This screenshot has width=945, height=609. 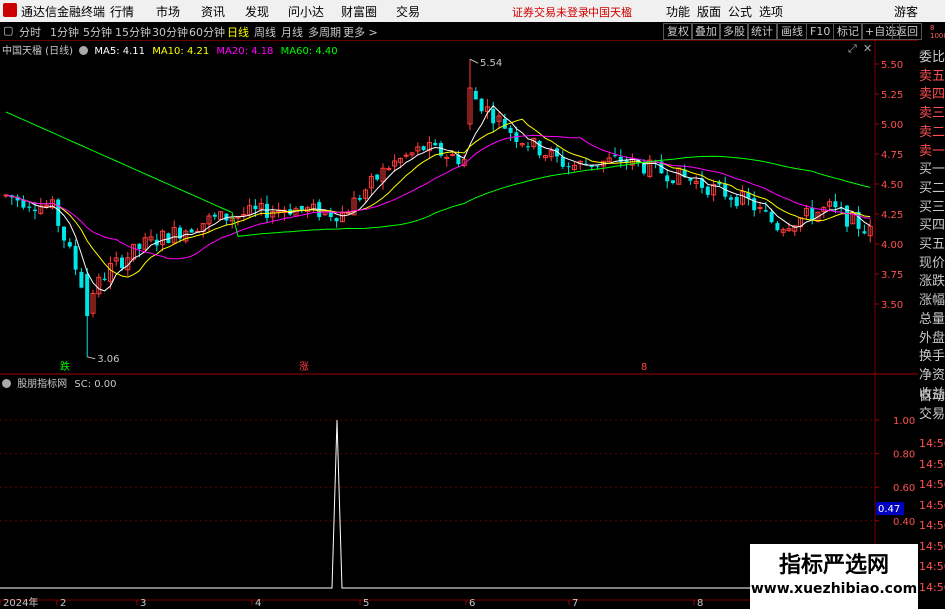 What do you see at coordinates (257, 11) in the screenshot?
I see `menu-item-discover: 发现` at bounding box center [257, 11].